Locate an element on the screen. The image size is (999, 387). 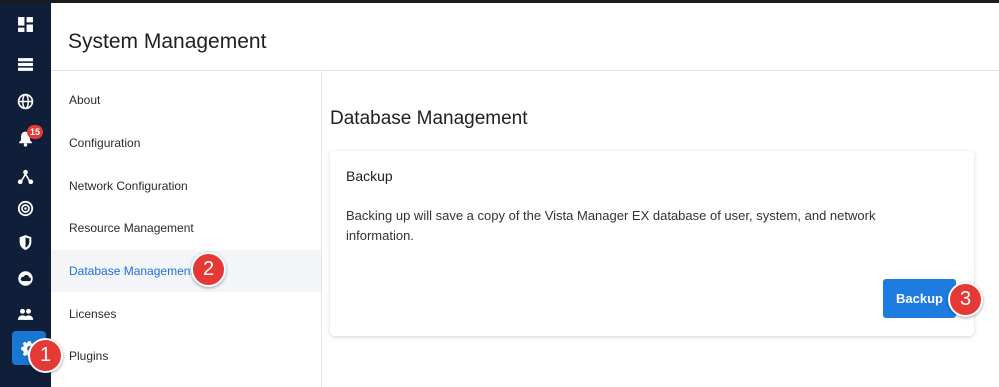
rail-item-cloud is located at coordinates (25, 278).